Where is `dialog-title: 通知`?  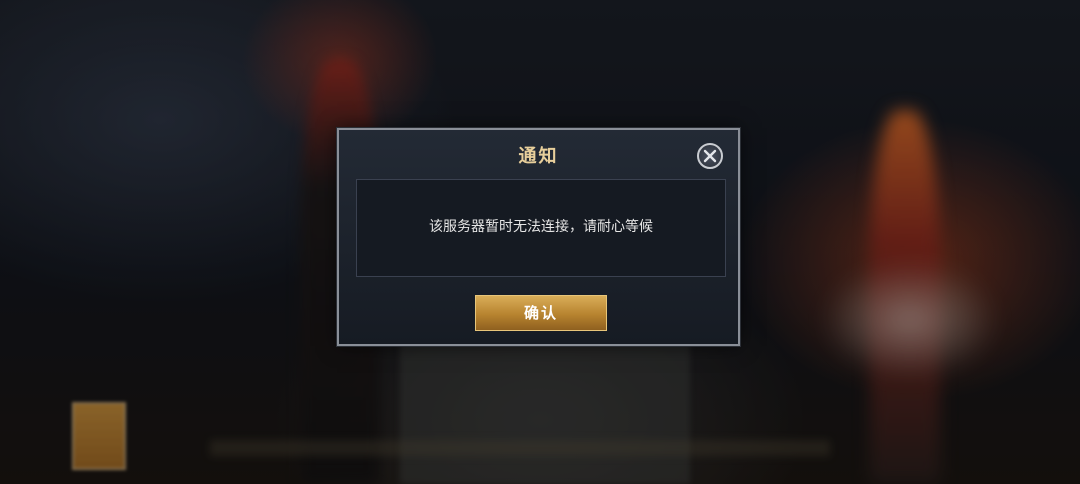
dialog-title: 通知 is located at coordinates (538, 156).